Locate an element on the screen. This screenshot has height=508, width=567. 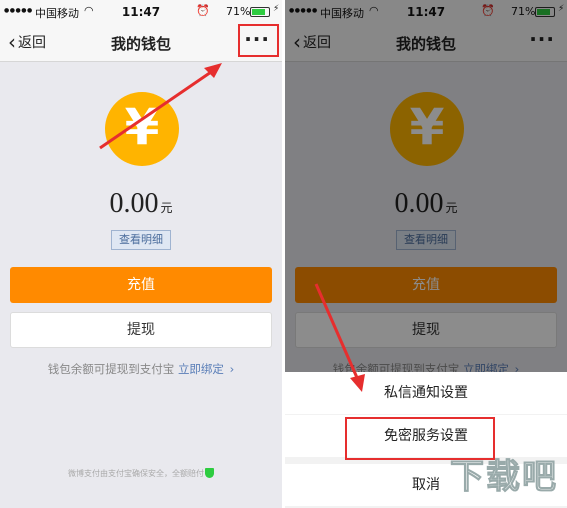
coin-icon: ¥ is located at coordinates (142, 129).